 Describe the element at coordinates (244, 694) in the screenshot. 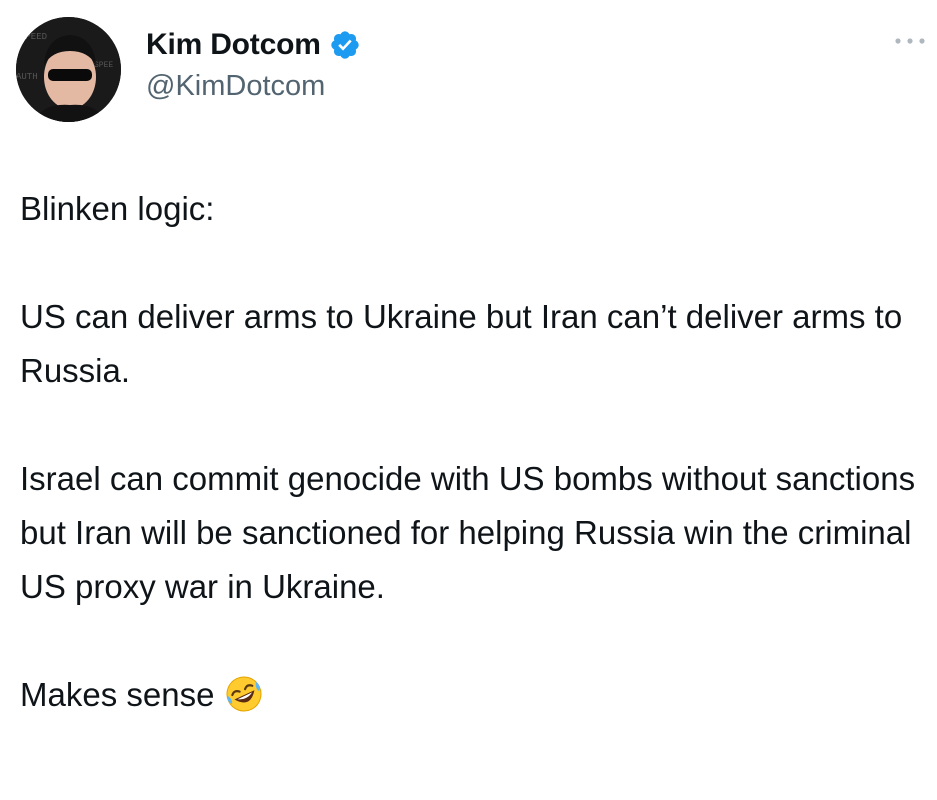

I see `rolling-on-floor-laughing-emoji-icon` at that location.